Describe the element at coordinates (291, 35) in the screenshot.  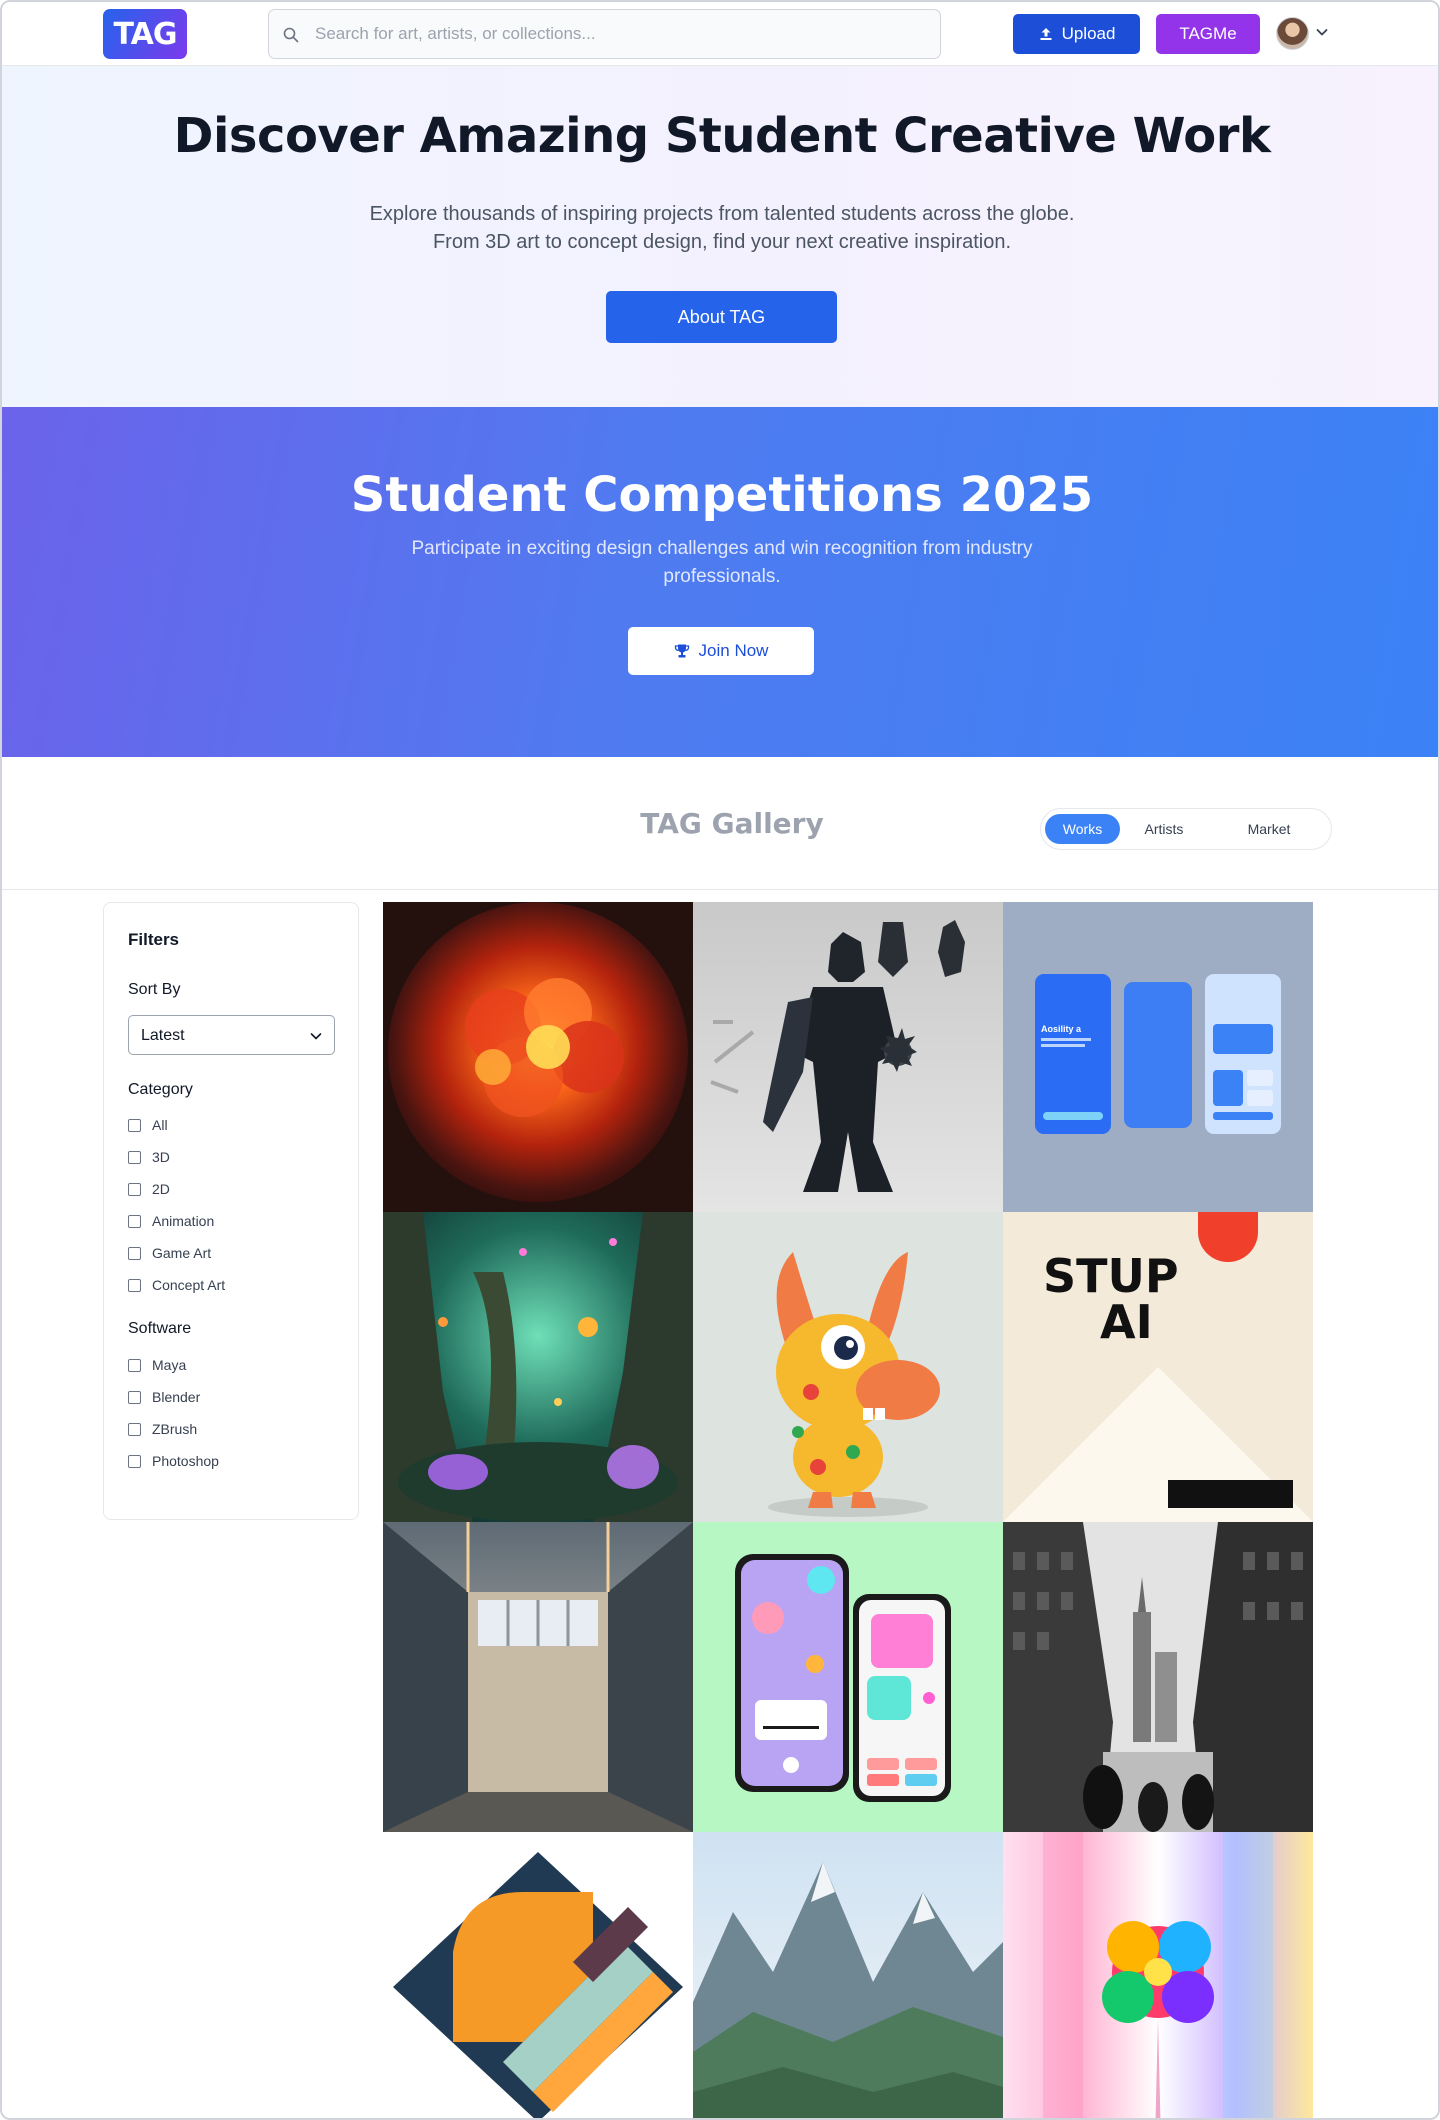
I see `search-icon` at that location.